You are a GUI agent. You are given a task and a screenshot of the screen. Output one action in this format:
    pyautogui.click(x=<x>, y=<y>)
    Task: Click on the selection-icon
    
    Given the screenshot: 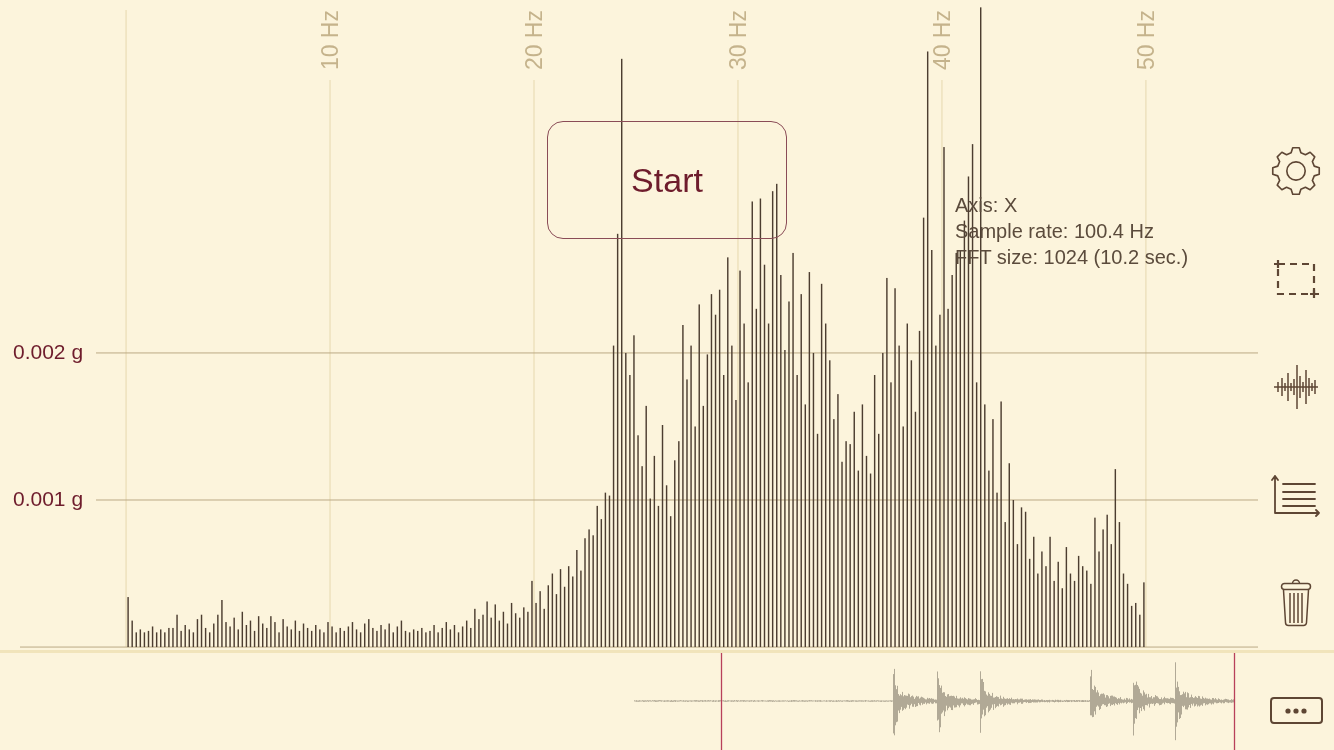 What is the action you would take?
    pyautogui.click(x=1296, y=279)
    